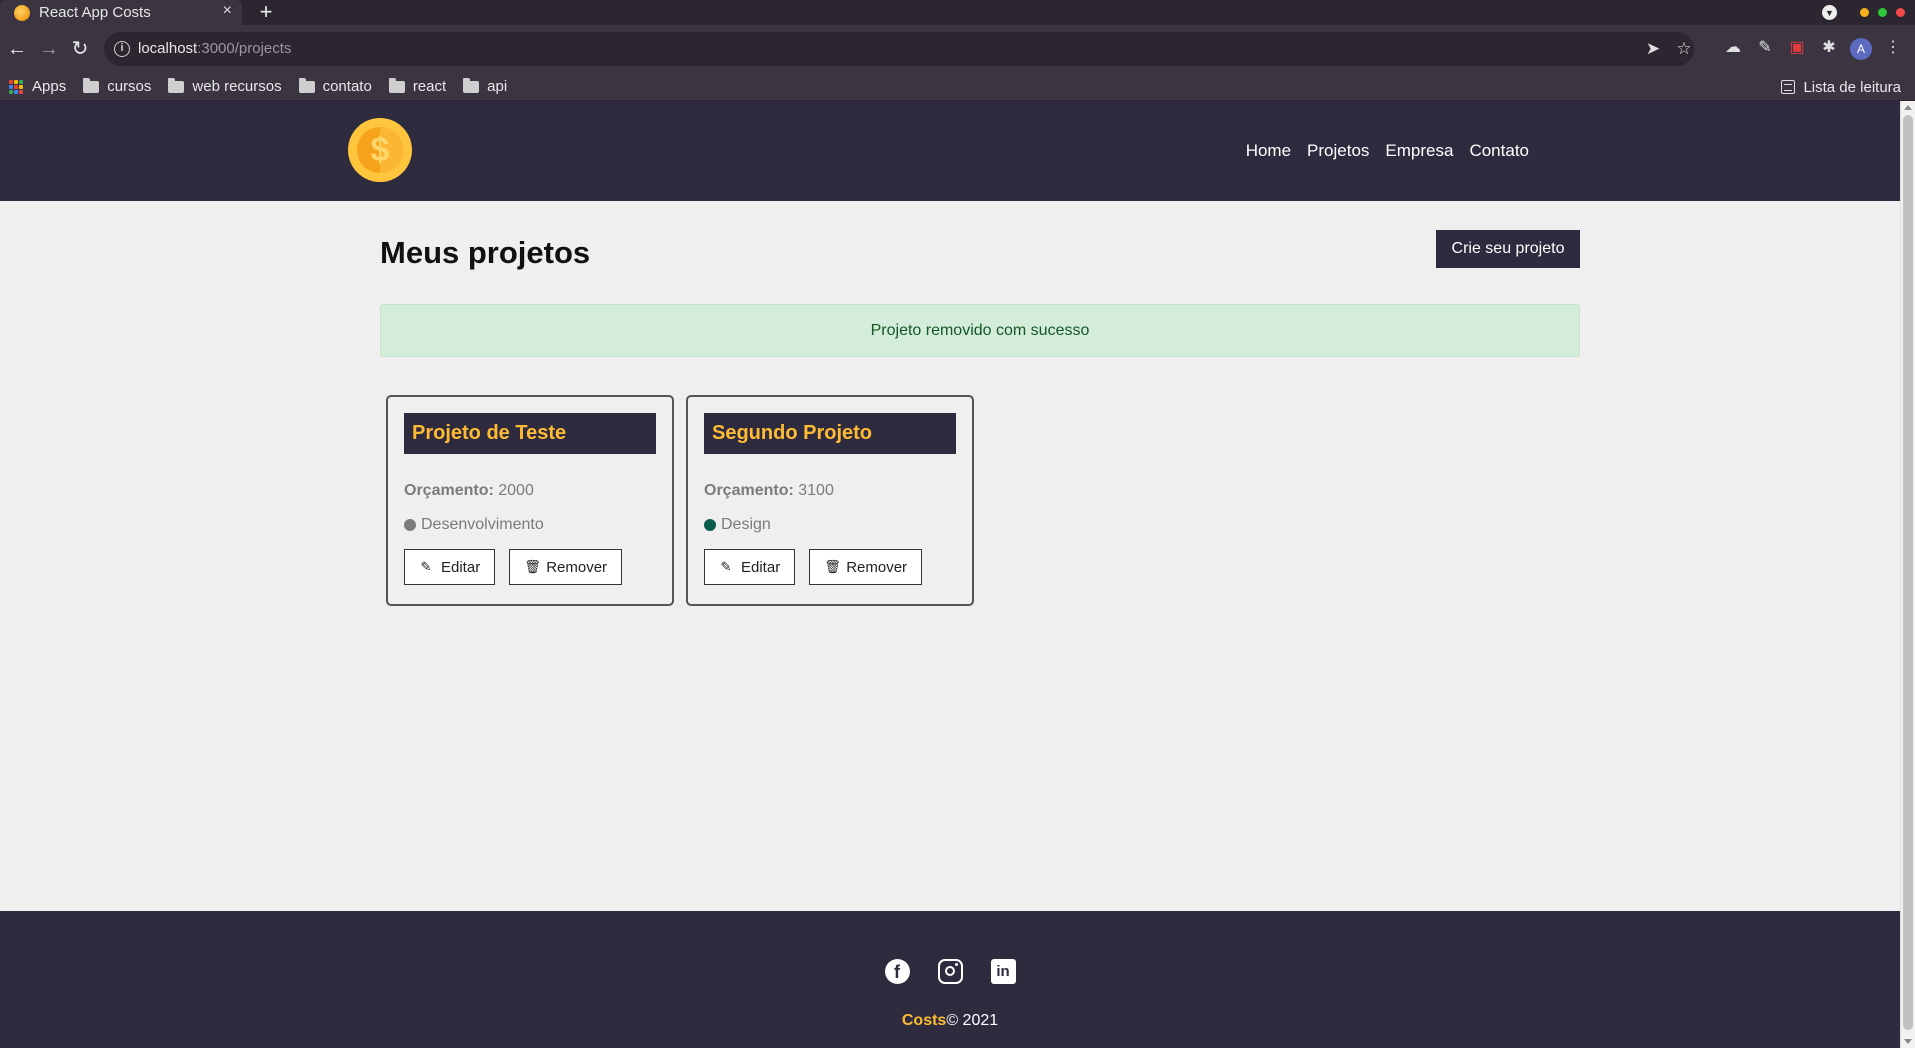 Image resolution: width=1915 pixels, height=1048 pixels. I want to click on site-footer: f in Costs© 2021, so click(950, 979).